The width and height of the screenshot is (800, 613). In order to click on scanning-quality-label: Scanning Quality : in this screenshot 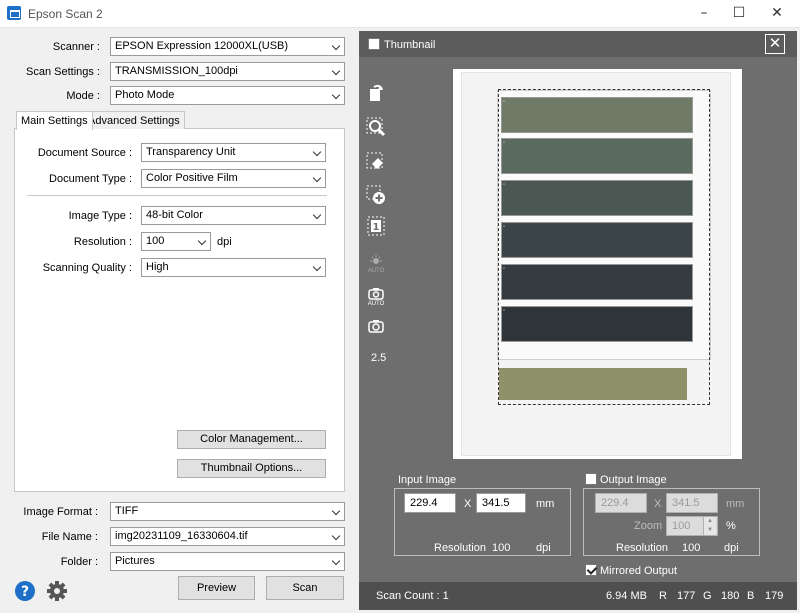, I will do `click(87, 268)`.